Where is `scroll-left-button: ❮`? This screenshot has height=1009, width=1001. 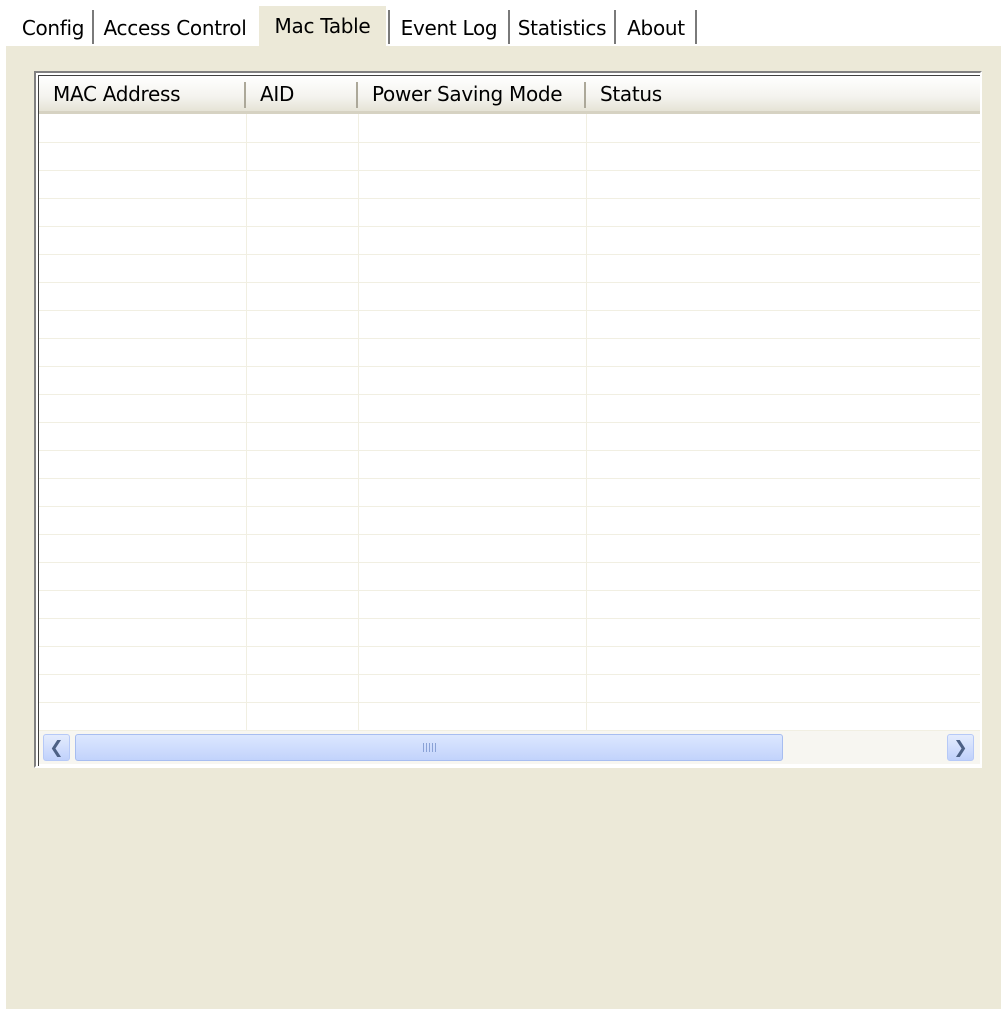
scroll-left-button: ❮ is located at coordinates (56, 747).